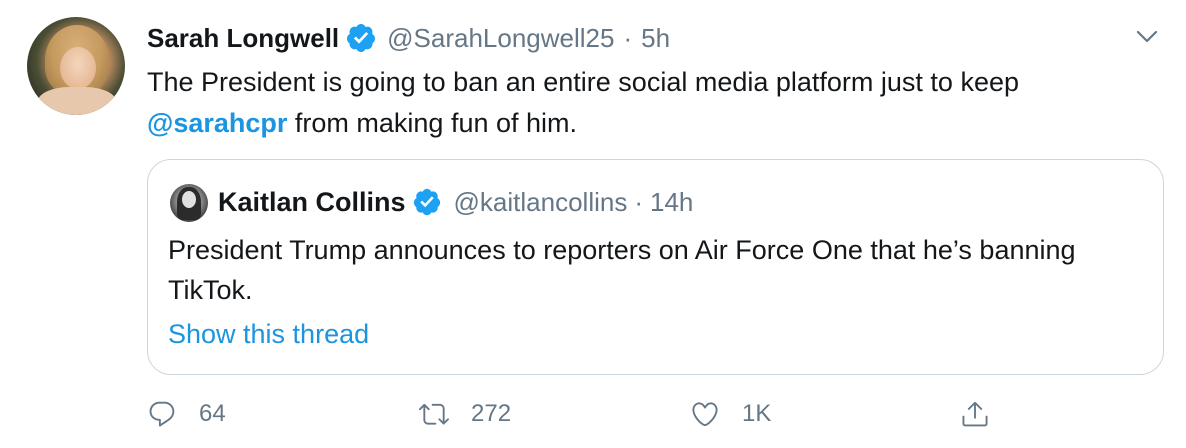 The image size is (1186, 448). Describe the element at coordinates (500, 38) in the screenshot. I see `author-handle: @SarahLongwell25` at that location.